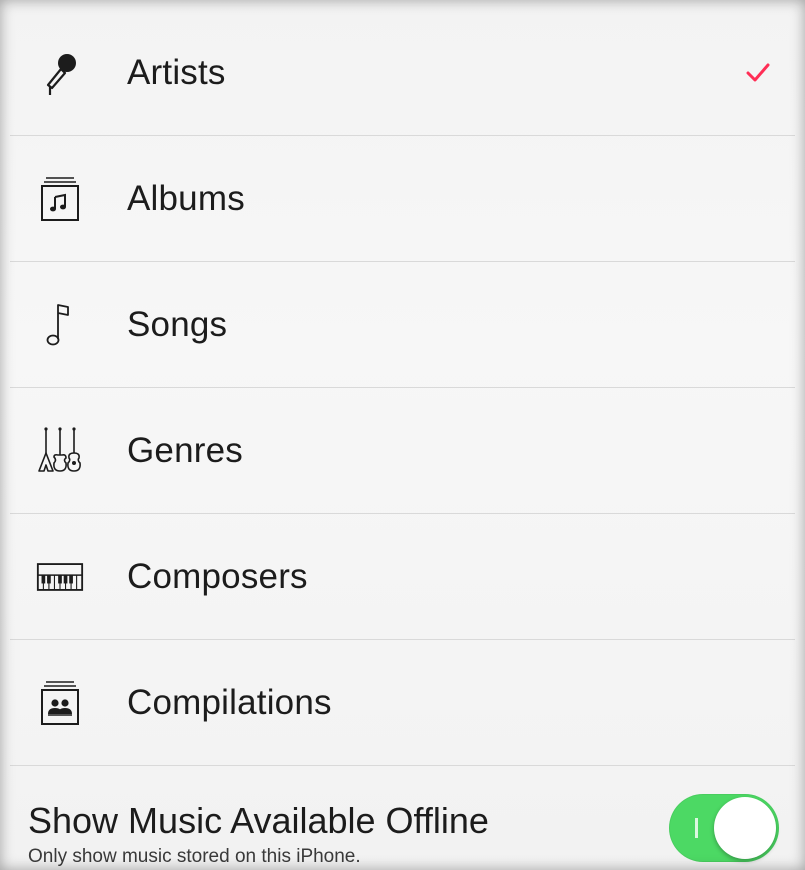 The height and width of the screenshot is (870, 805). I want to click on offline-toggle-switch, so click(724, 828).